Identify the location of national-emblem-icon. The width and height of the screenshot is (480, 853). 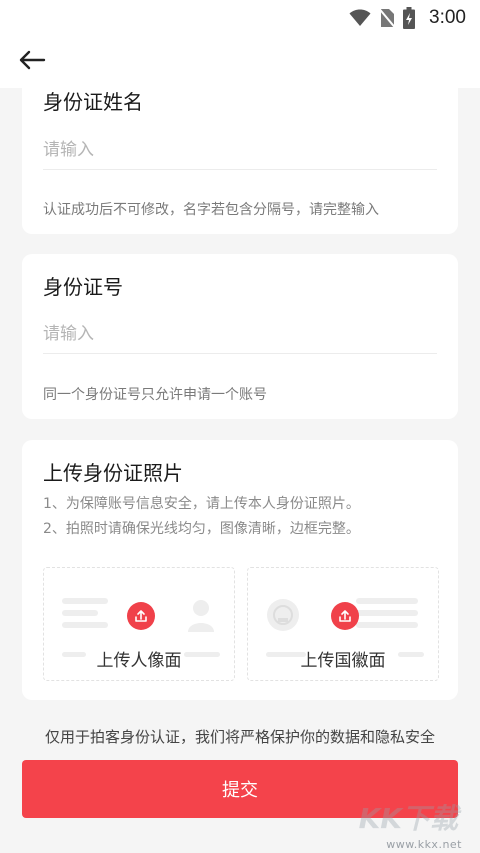
(283, 617).